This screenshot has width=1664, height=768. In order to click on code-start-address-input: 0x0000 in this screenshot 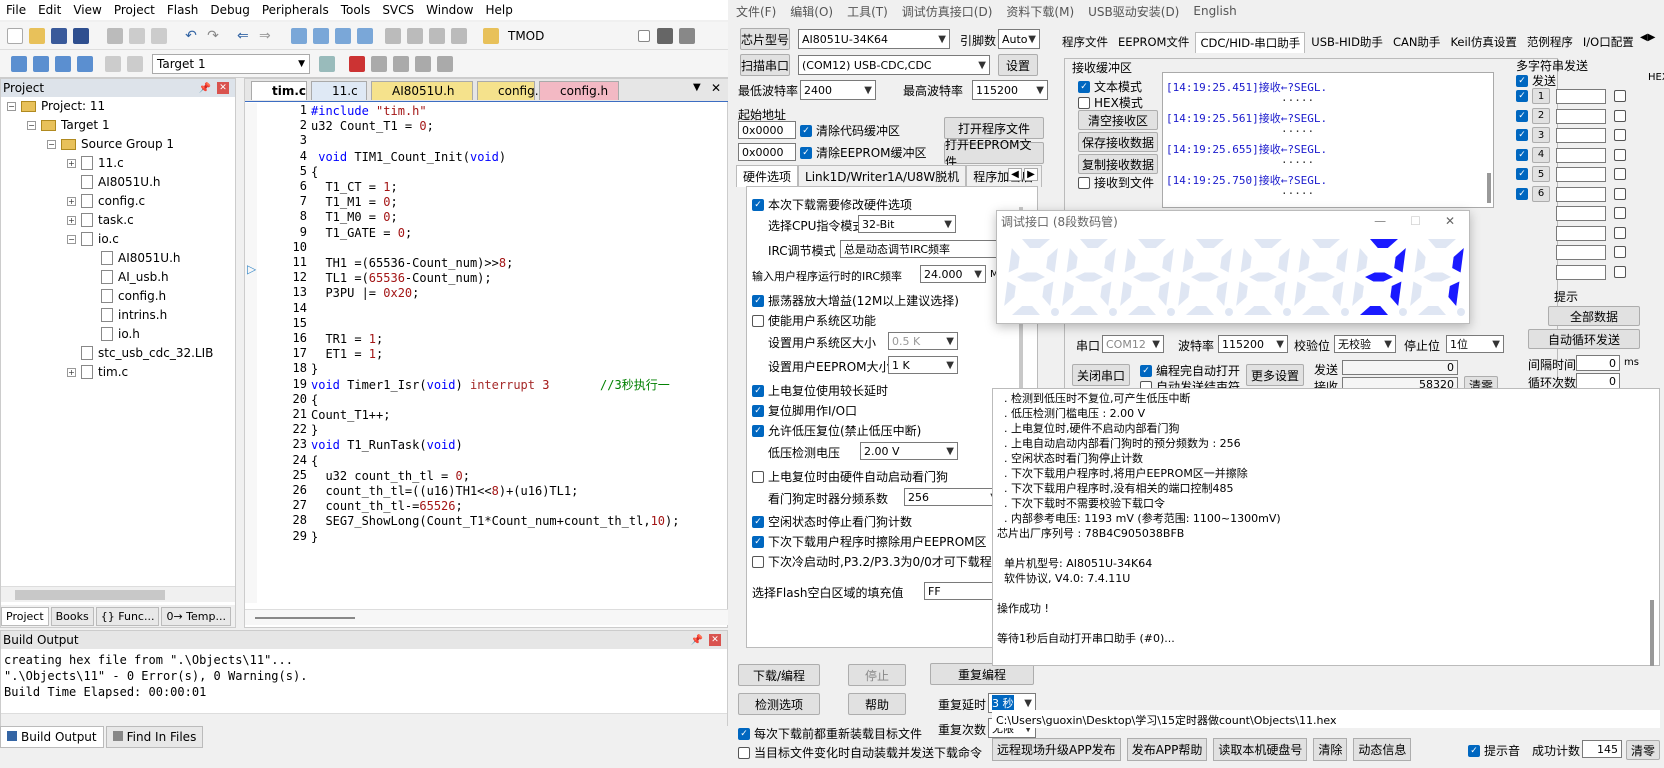, I will do `click(767, 130)`.